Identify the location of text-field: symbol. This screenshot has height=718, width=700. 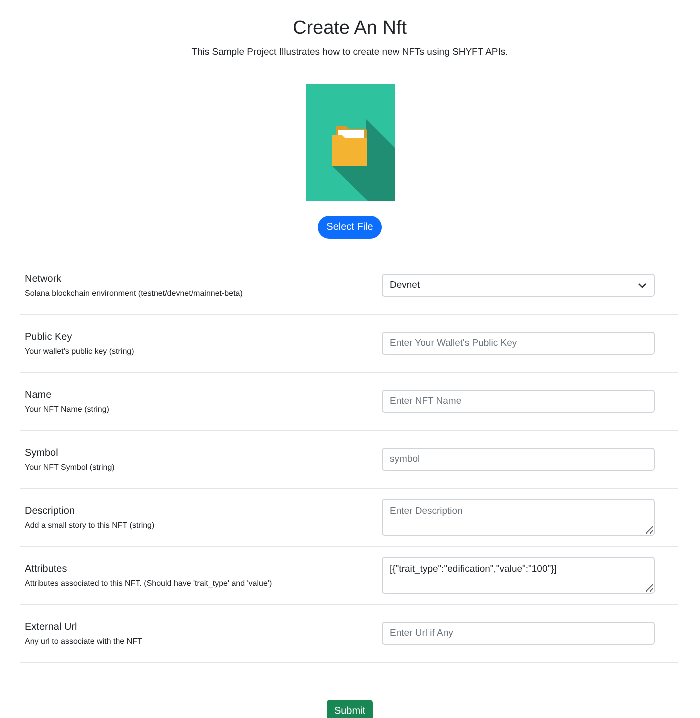
(518, 459).